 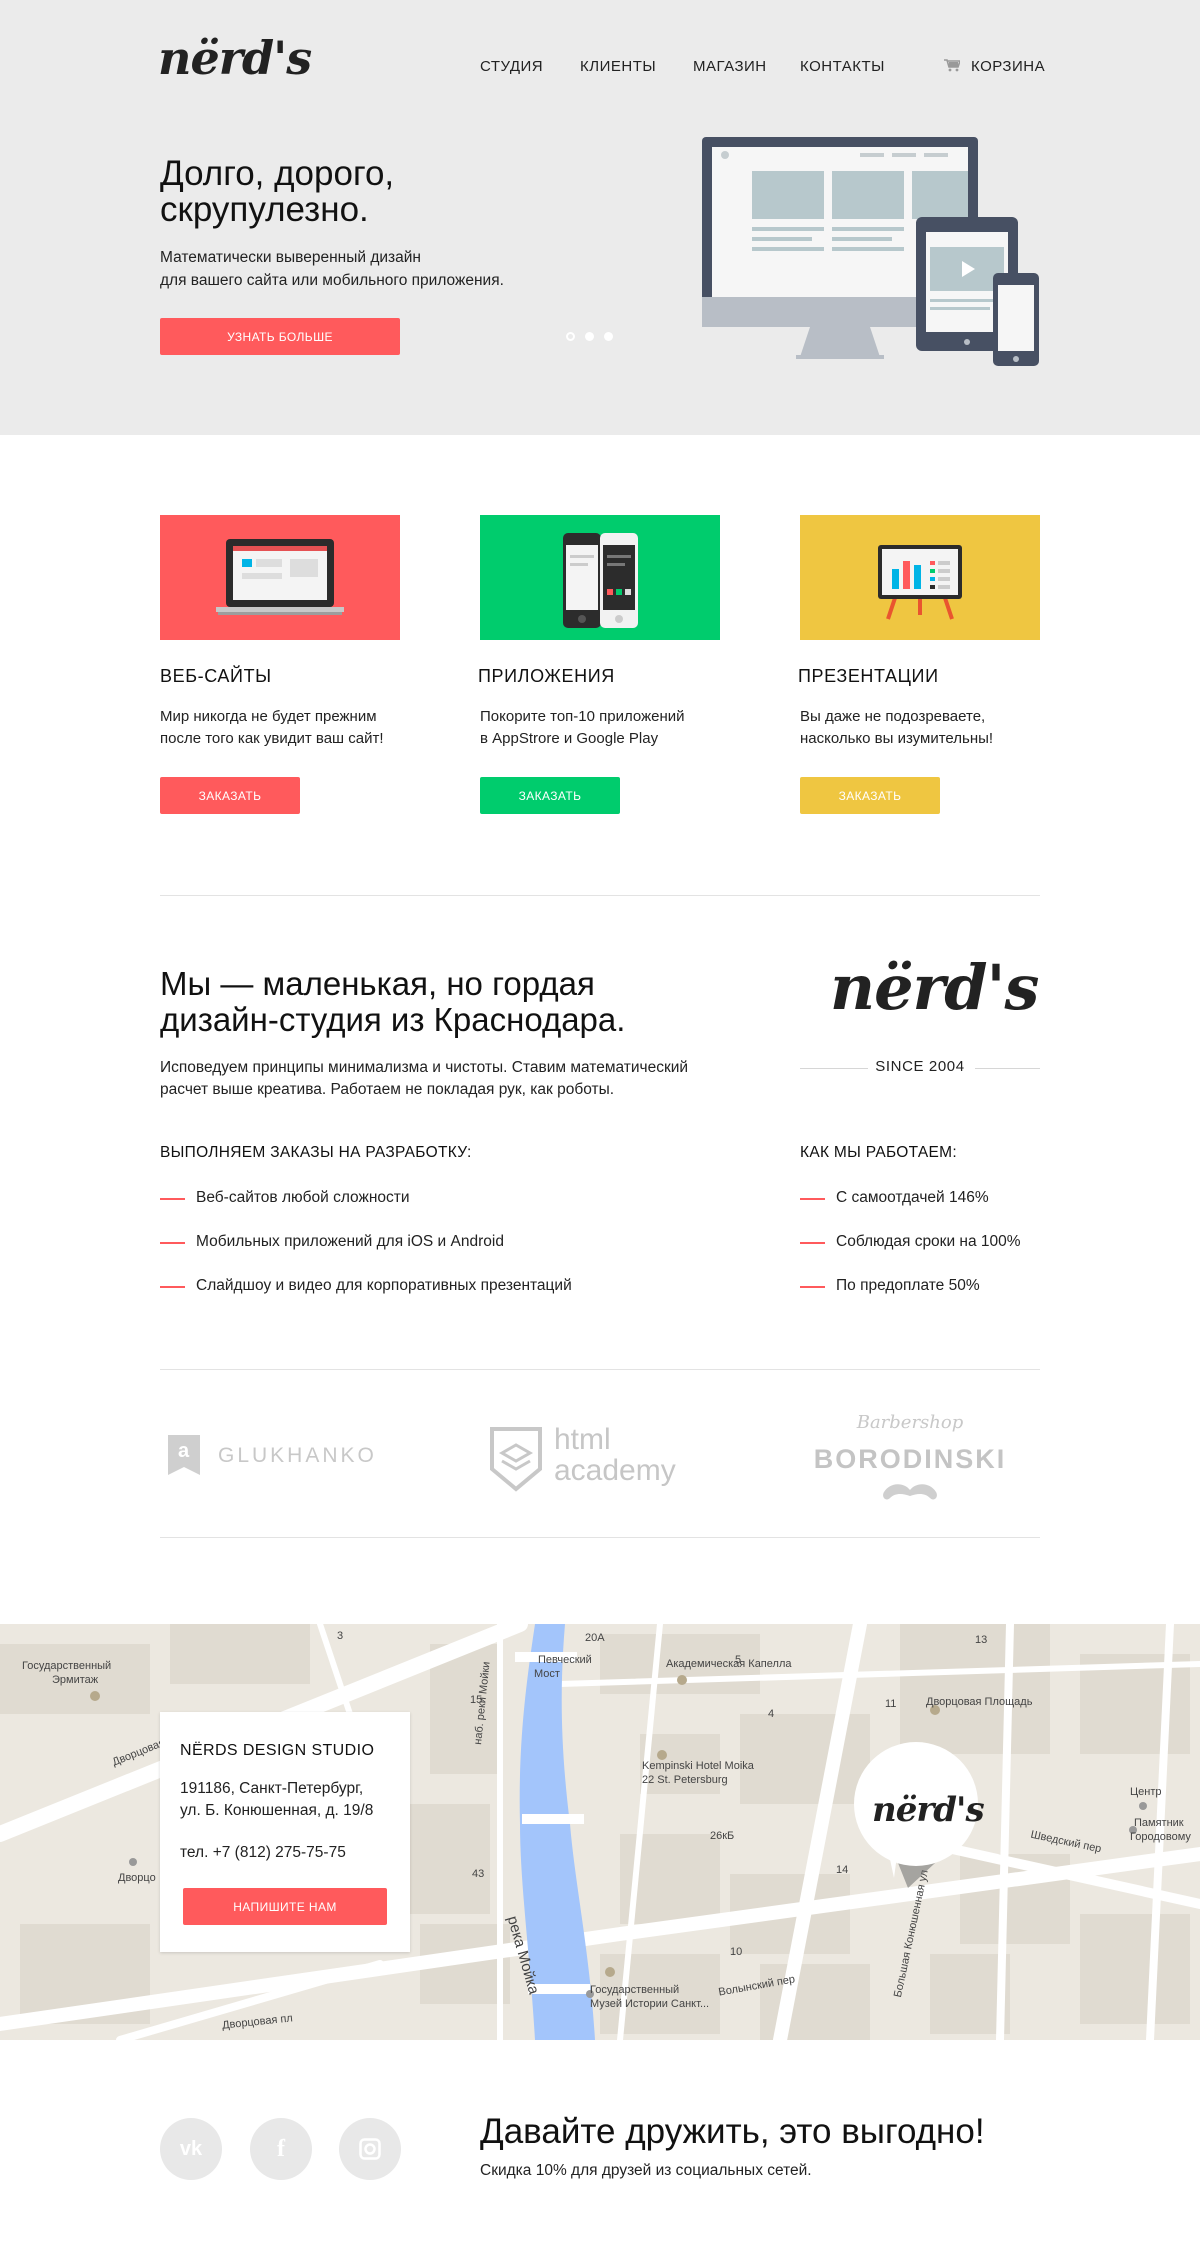 I want to click on apps-image, so click(x=600, y=577).